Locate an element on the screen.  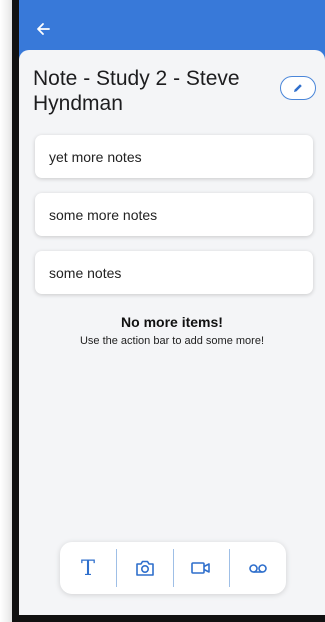
add-photo-button is located at coordinates (145, 568).